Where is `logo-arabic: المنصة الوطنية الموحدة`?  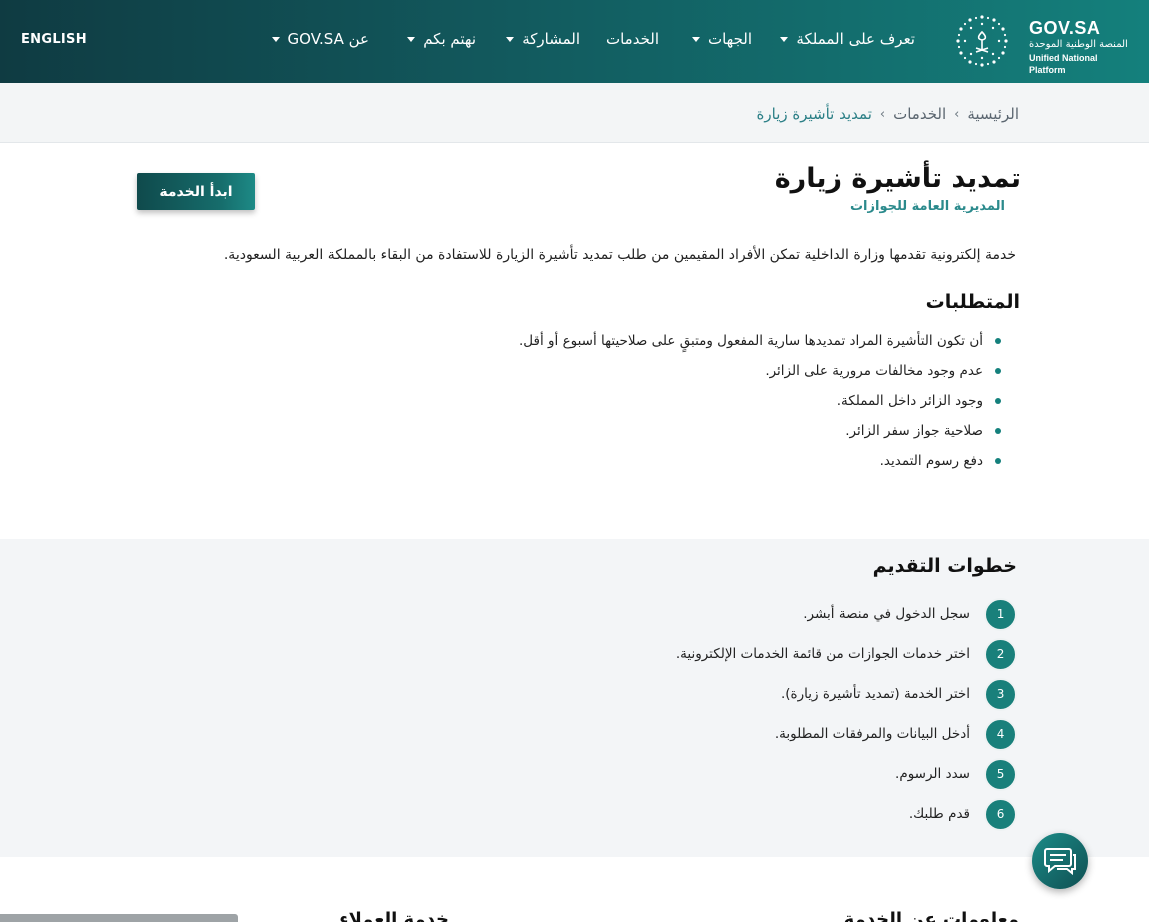 logo-arabic: المنصة الوطنية الموحدة is located at coordinates (1078, 44).